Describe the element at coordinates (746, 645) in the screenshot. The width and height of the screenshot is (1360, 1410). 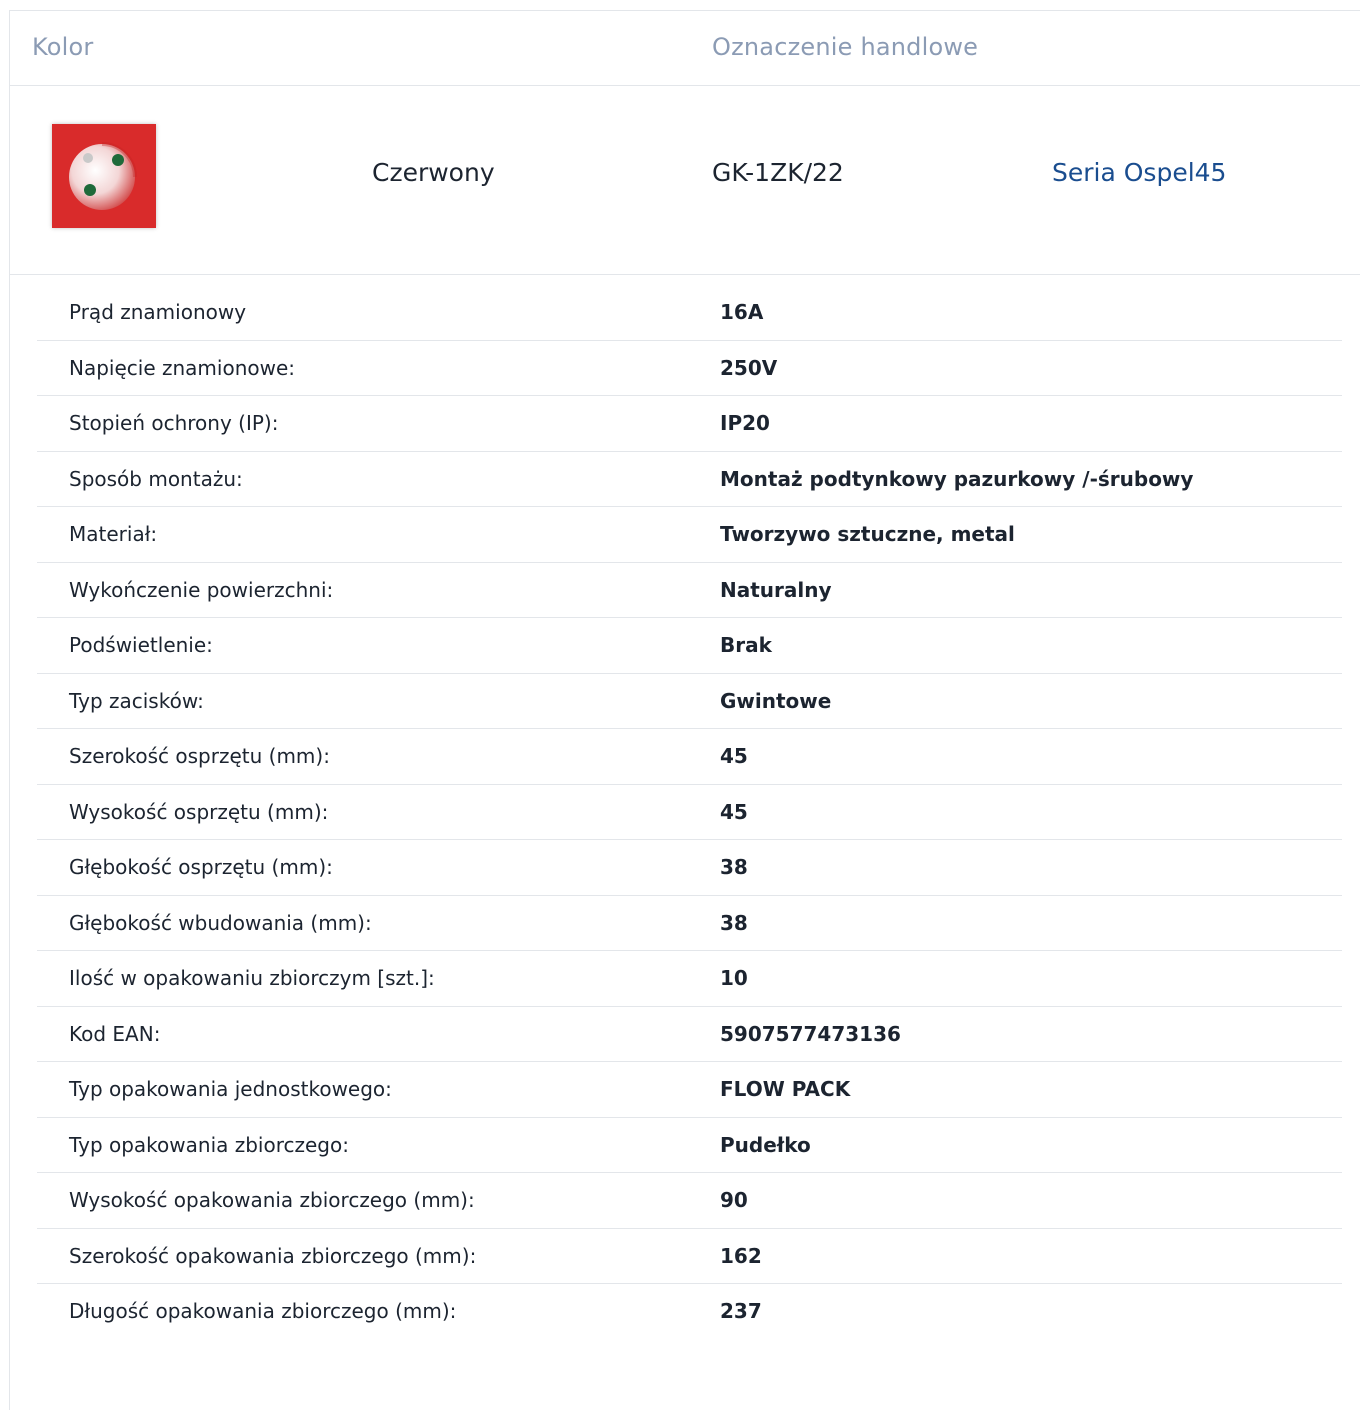
I see `spec-value: Brak` at that location.